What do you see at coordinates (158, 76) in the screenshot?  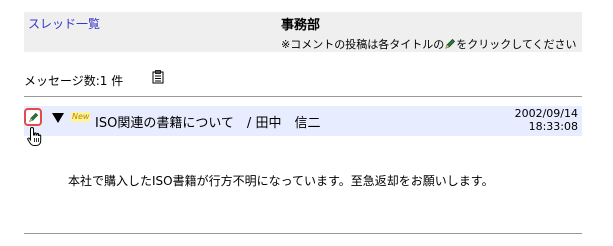 I see `clipboard-icon` at bounding box center [158, 76].